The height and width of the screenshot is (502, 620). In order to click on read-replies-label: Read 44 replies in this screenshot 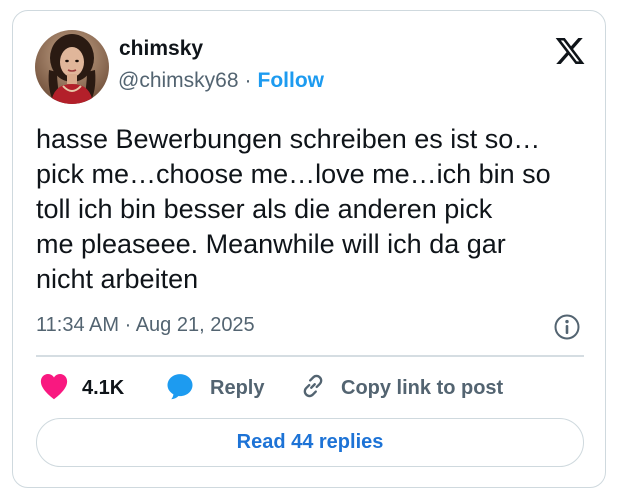, I will do `click(310, 442)`.